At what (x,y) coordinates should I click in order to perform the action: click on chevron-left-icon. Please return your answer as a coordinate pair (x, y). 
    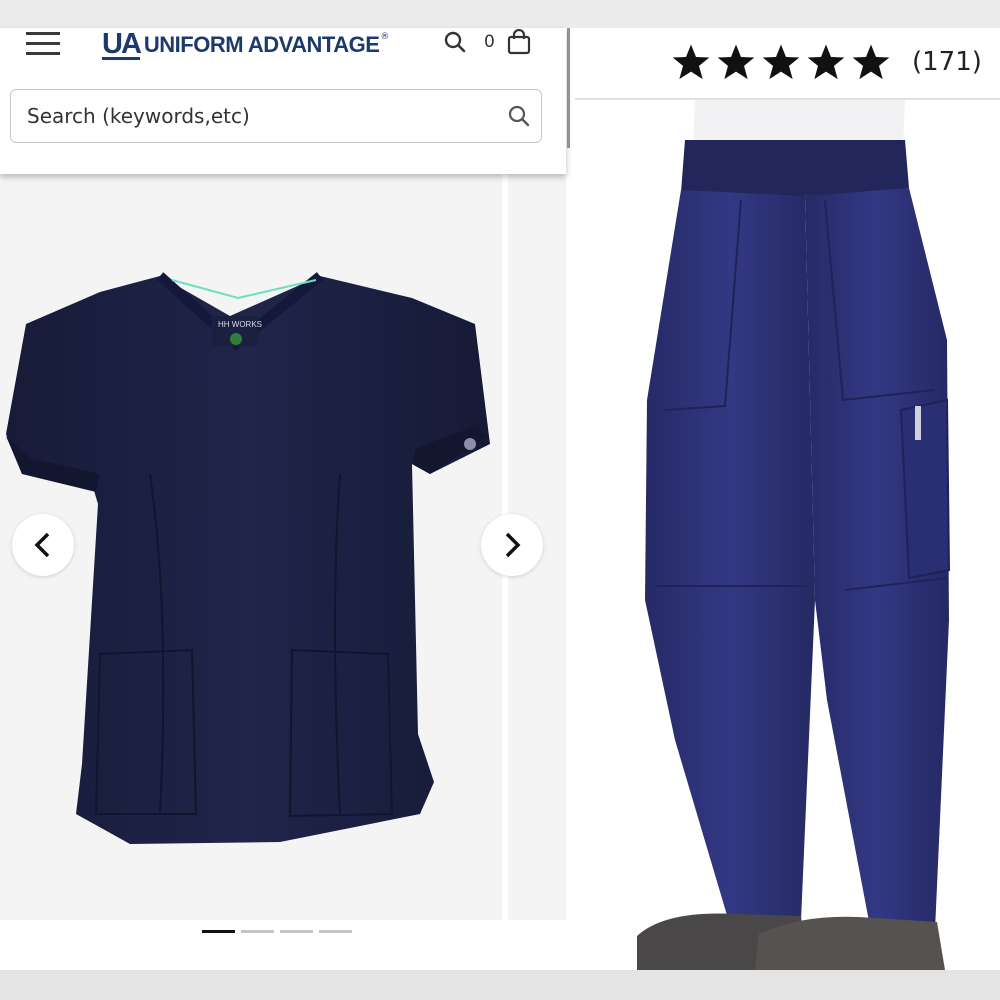
    Looking at the image, I should click on (42, 545).